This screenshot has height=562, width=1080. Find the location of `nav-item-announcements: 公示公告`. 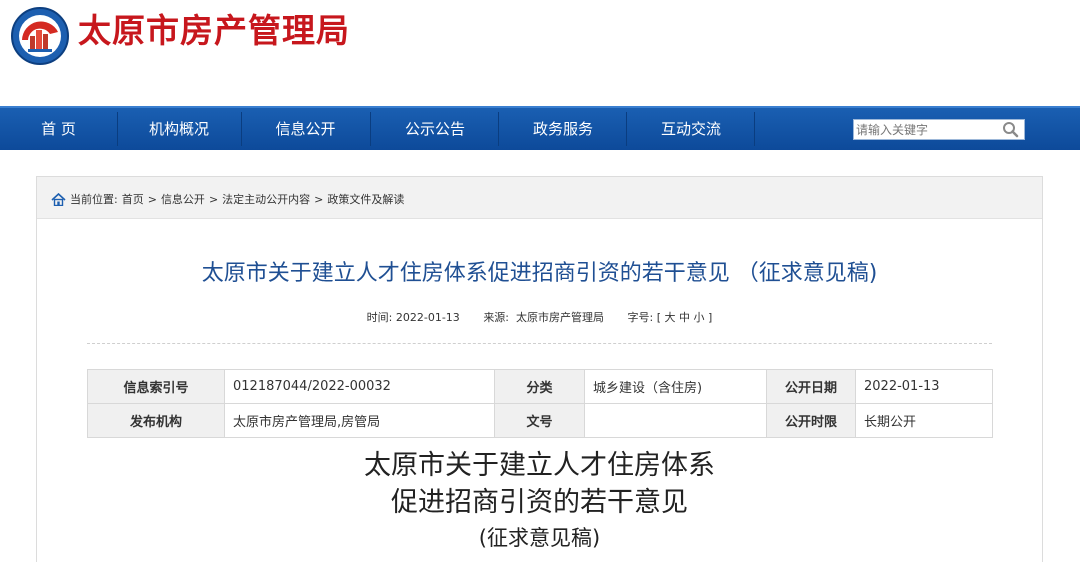

nav-item-announcements: 公示公告 is located at coordinates (435, 129).